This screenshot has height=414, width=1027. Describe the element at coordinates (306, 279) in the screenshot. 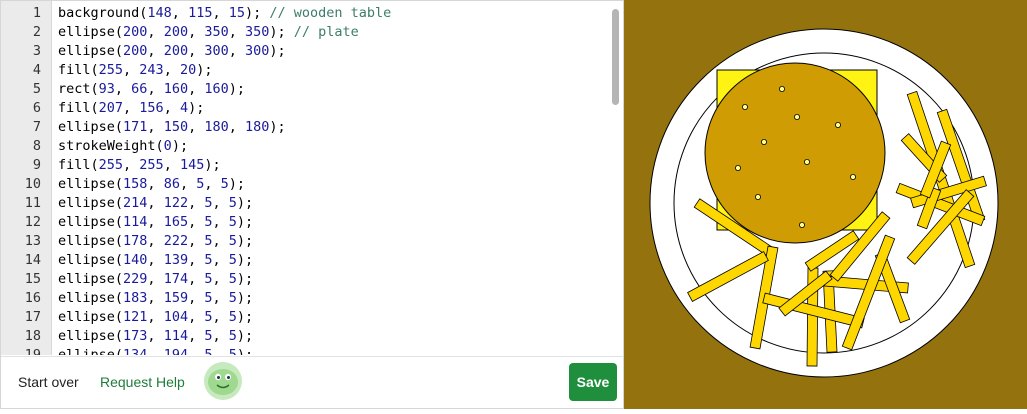

I see `code-line: 15 ellipse(229, 174, 5, 5);` at that location.